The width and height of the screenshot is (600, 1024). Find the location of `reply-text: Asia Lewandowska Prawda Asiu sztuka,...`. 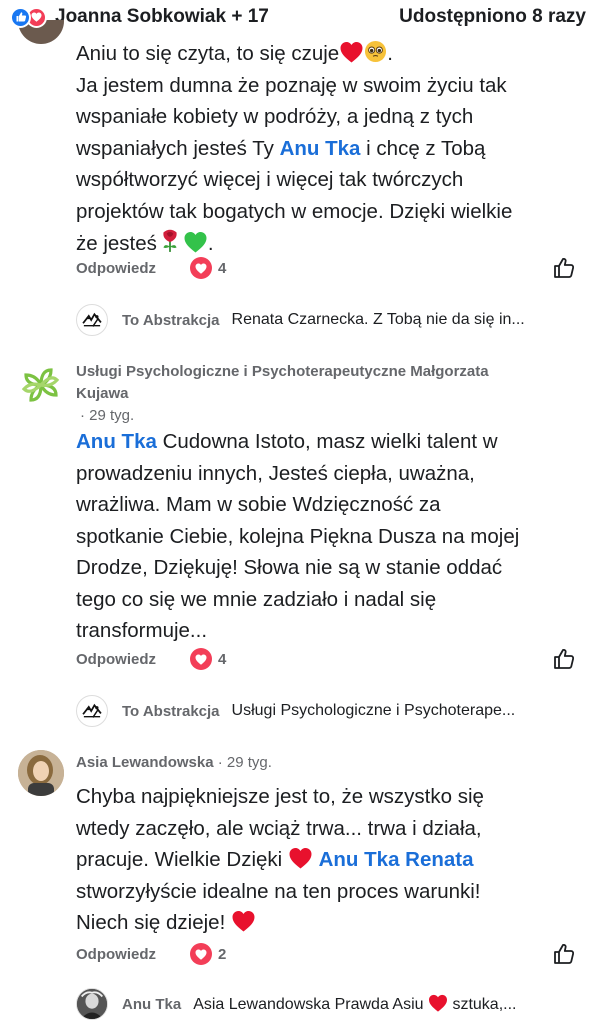

reply-text: Asia Lewandowska Prawda Asiu sztuka,... is located at coordinates (355, 1003).